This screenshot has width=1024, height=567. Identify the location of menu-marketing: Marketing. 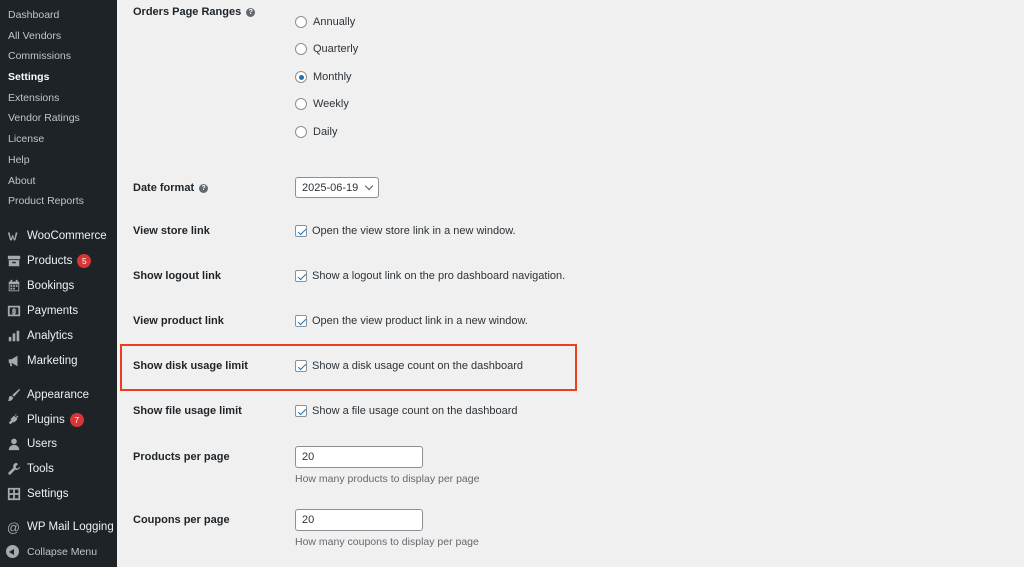
(42, 361).